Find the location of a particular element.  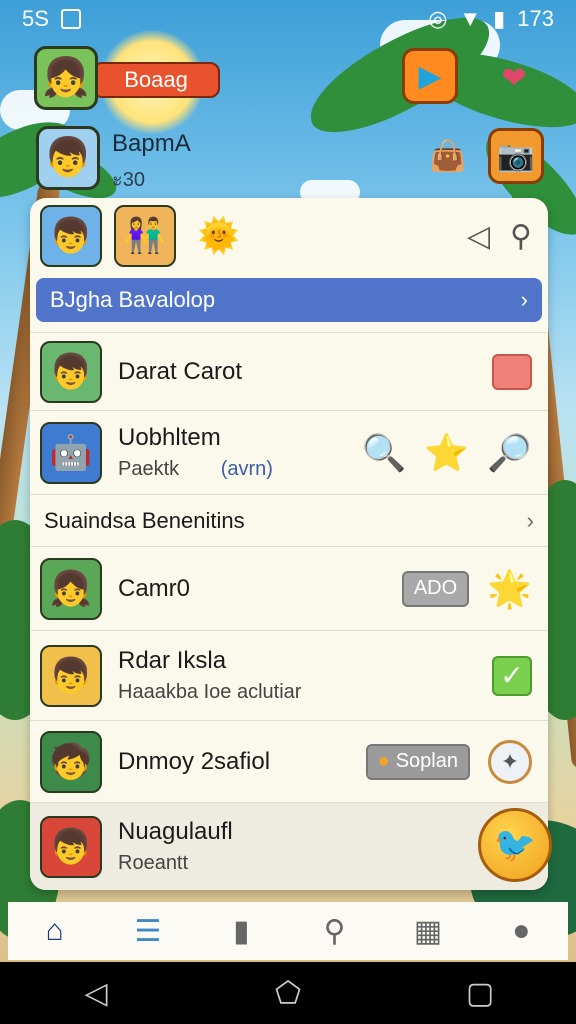

check-mark: ✓ is located at coordinates (512, 675).